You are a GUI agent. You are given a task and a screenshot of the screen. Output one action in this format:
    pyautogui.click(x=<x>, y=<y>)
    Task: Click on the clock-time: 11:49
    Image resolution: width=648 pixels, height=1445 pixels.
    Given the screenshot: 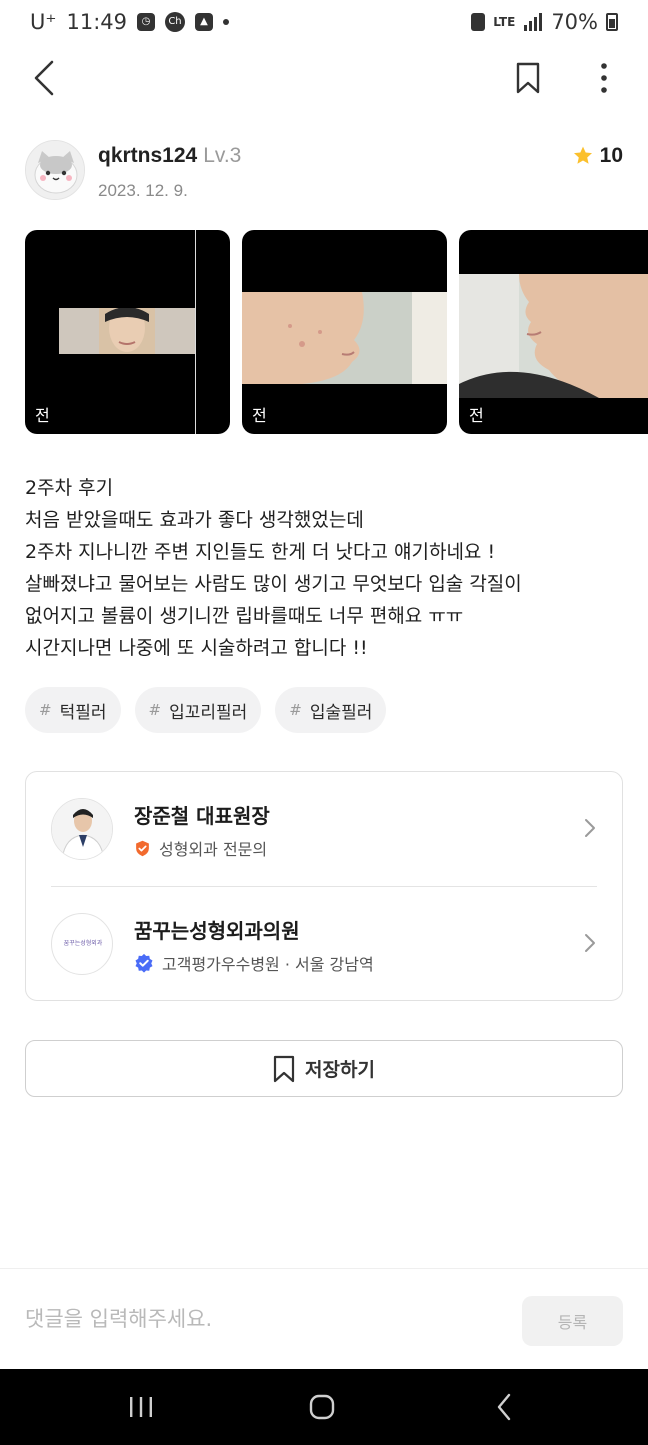 What is the action you would take?
    pyautogui.click(x=96, y=22)
    